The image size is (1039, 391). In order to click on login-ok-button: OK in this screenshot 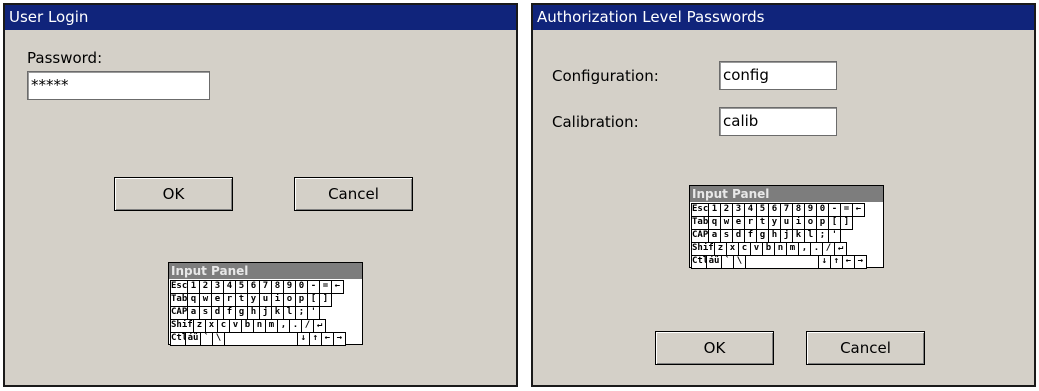, I will do `click(173, 194)`.